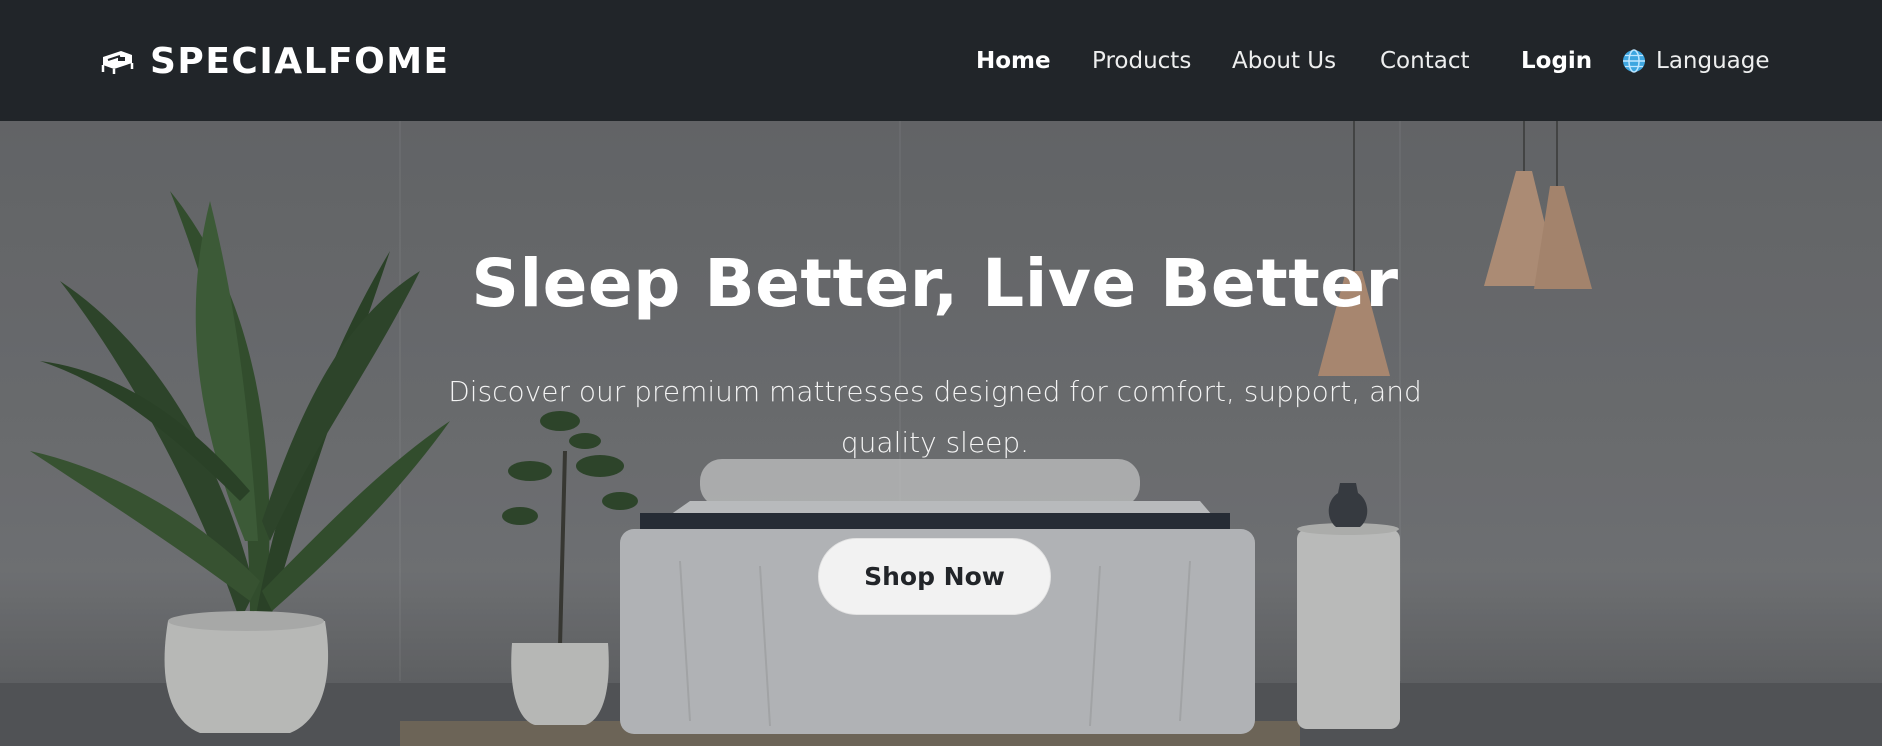 This screenshot has height=750, width=1882. Describe the element at coordinates (1556, 61) in the screenshot. I see `login-link: Login` at that location.